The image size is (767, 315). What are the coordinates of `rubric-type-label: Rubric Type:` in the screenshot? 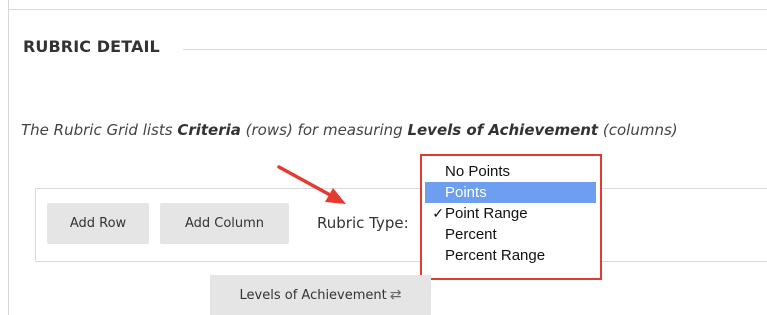 It's located at (363, 223).